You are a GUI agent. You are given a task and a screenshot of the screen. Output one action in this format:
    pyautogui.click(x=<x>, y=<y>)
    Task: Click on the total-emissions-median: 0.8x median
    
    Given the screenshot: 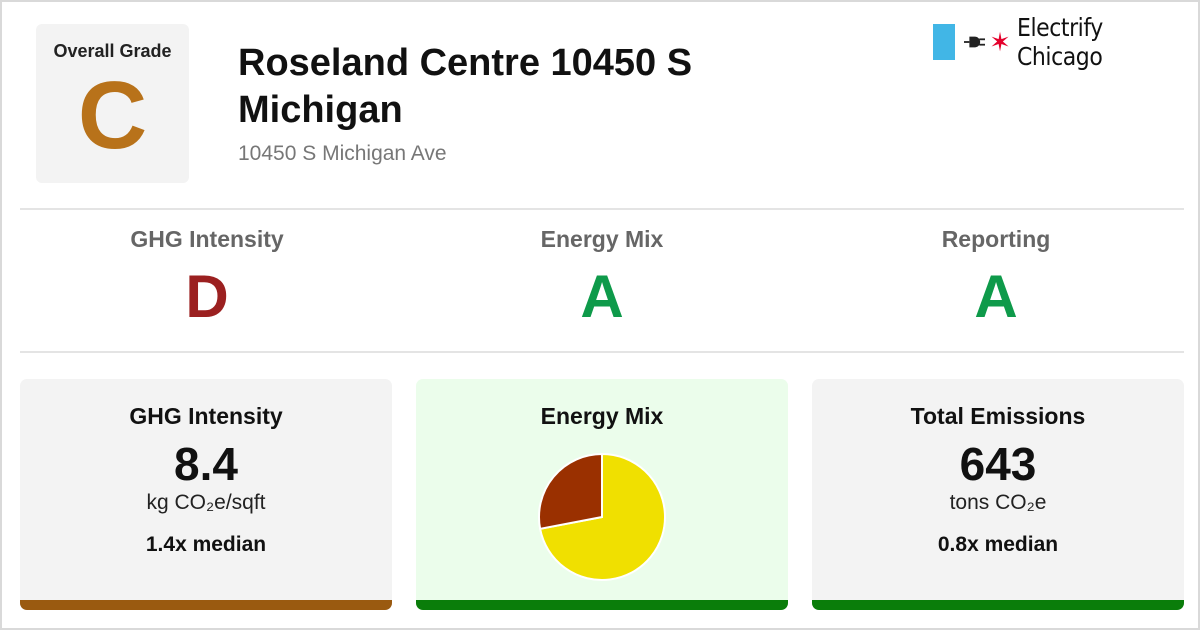 What is the action you would take?
    pyautogui.click(x=998, y=544)
    